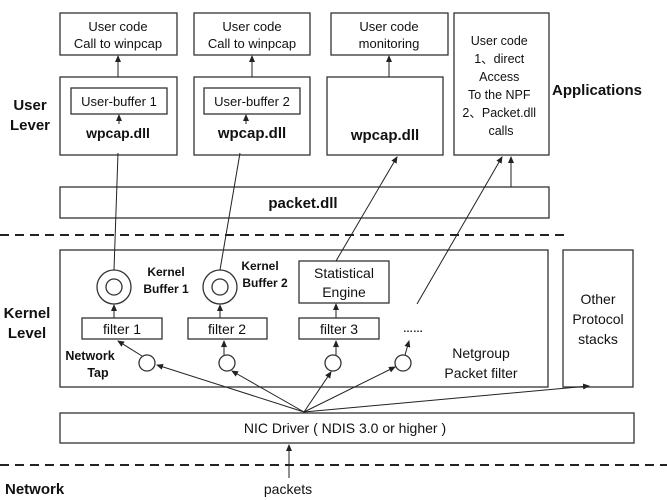 Image resolution: width=667 pixels, height=500 pixels. Describe the element at coordinates (251, 133) in the screenshot. I see `wpcap-label-2: wpcap.dll` at that location.